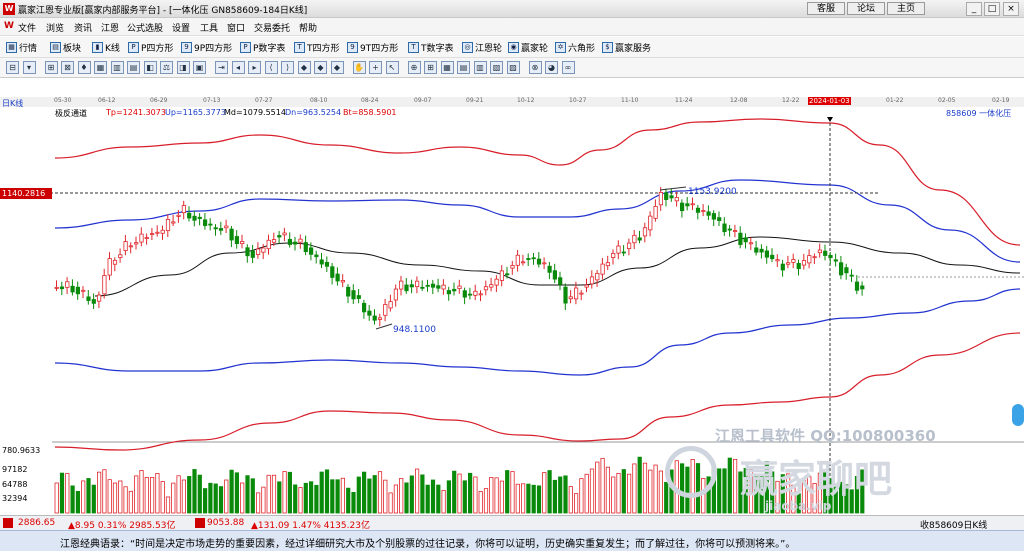 The image size is (1024, 551). What do you see at coordinates (528, 47) in the screenshot?
I see `tool-winner-wheel: ◉ 赢家轮` at bounding box center [528, 47].